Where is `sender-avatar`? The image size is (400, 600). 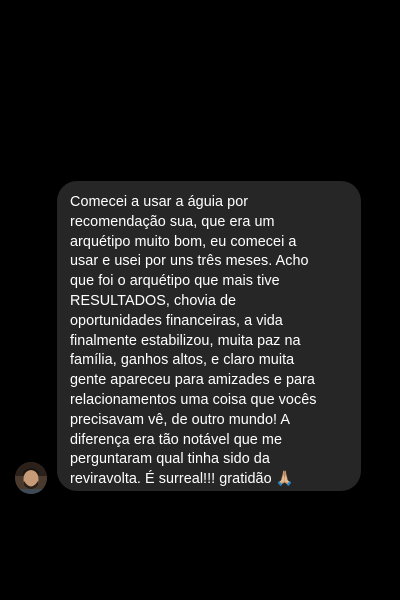 sender-avatar is located at coordinates (31, 478).